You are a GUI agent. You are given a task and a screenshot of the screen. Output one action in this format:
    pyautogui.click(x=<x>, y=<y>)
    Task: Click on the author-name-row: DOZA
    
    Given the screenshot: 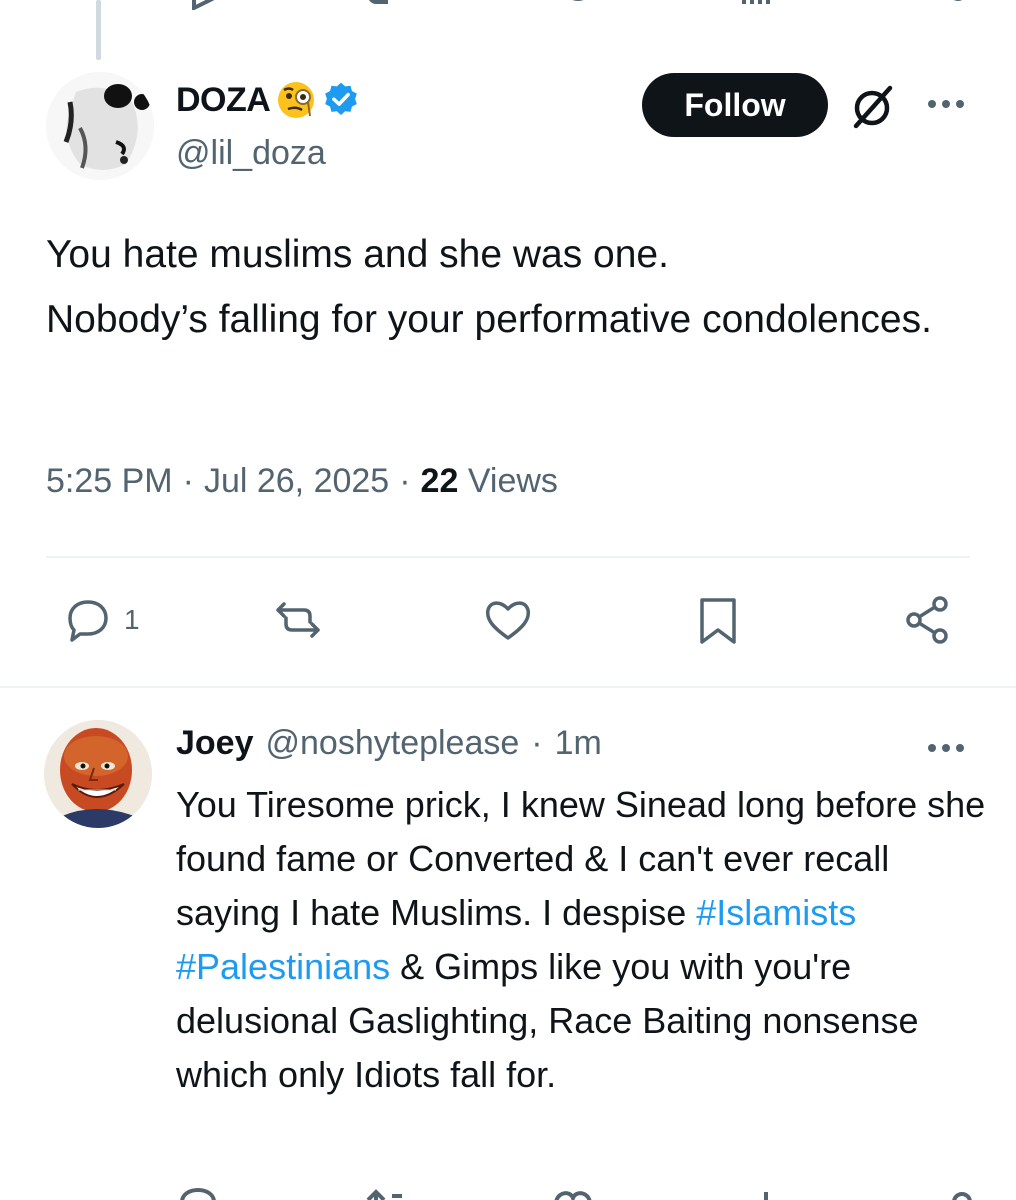 What is the action you would take?
    pyautogui.click(x=268, y=100)
    